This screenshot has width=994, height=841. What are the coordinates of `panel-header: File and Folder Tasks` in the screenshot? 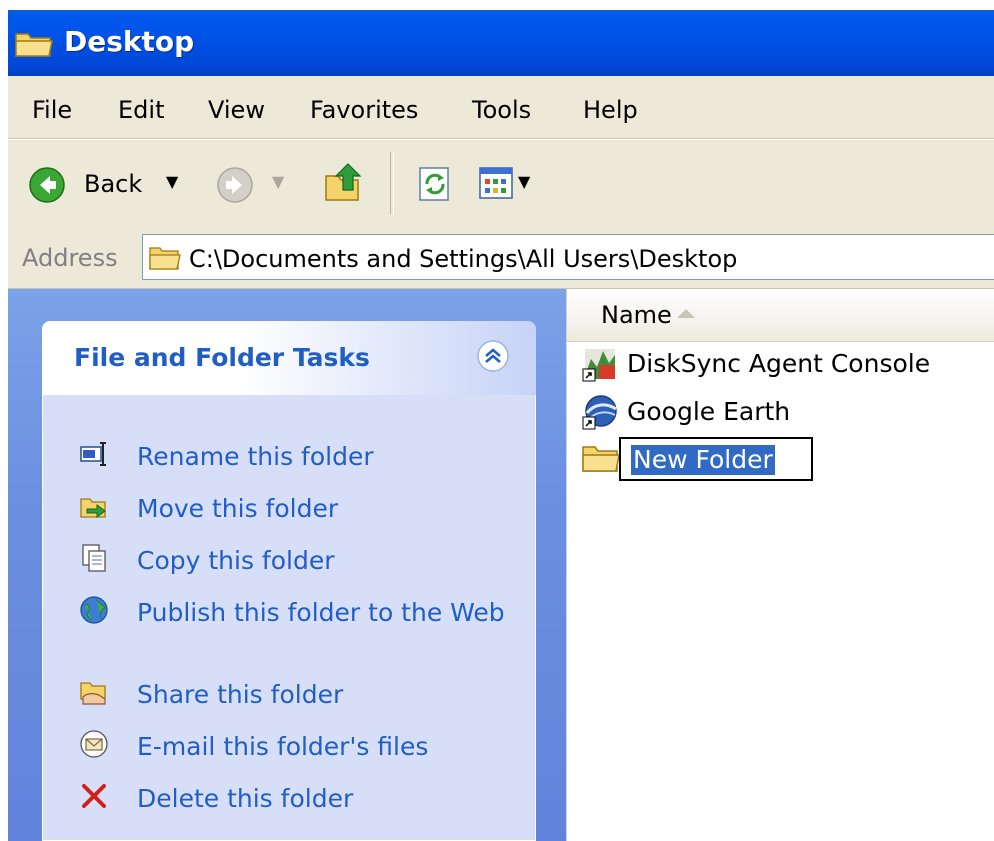 It's located at (289, 358).